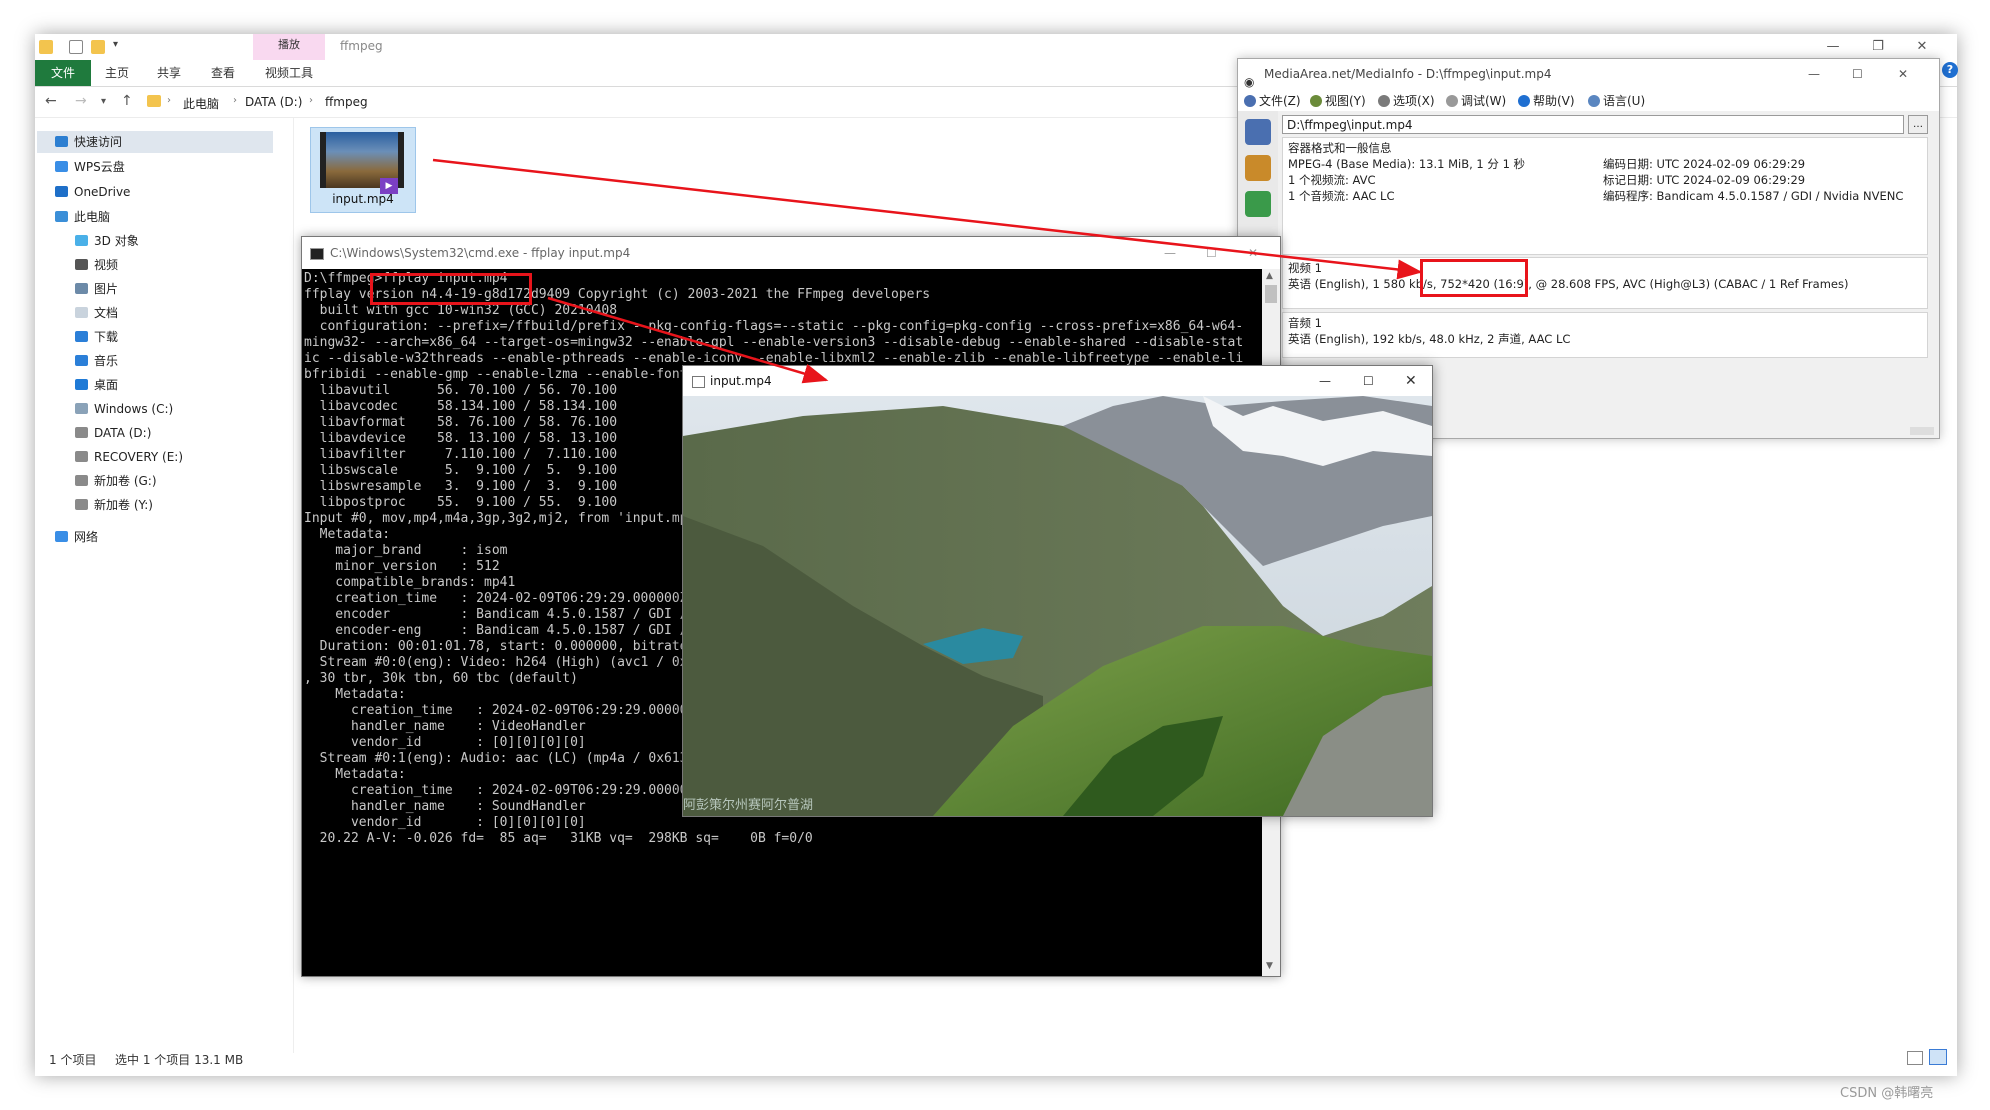 This screenshot has width=1990, height=1110. I want to click on watermark: CSDN @韩曙亮, so click(1887, 1093).